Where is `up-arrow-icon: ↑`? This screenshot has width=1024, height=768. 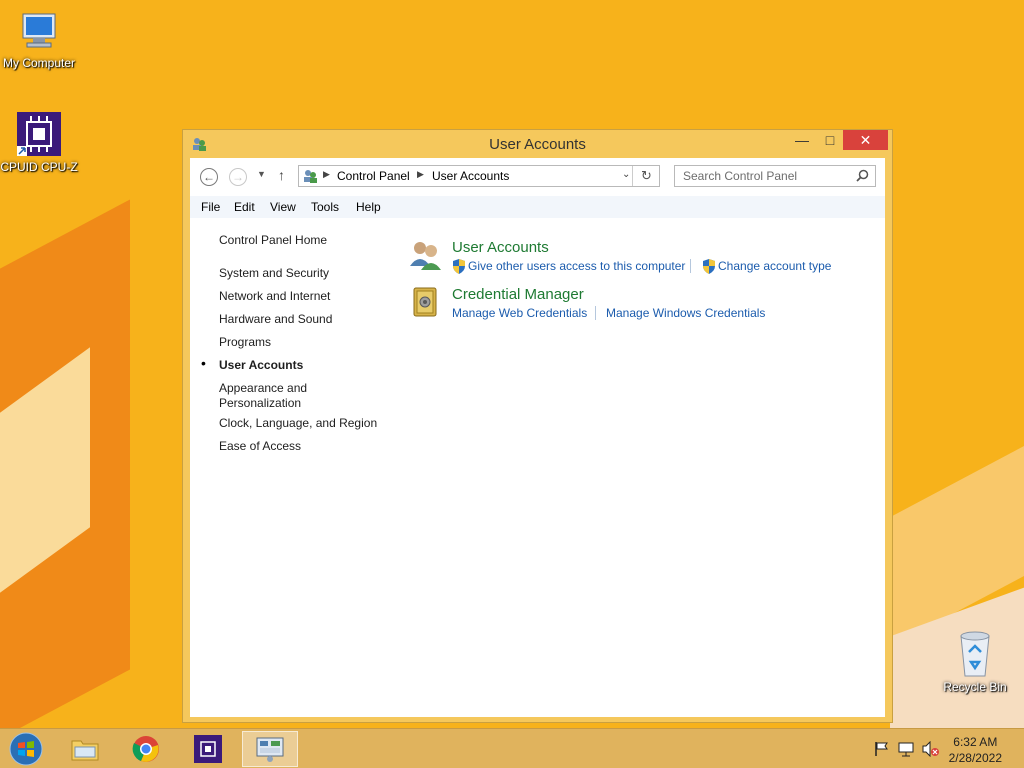 up-arrow-icon: ↑ is located at coordinates (281, 175).